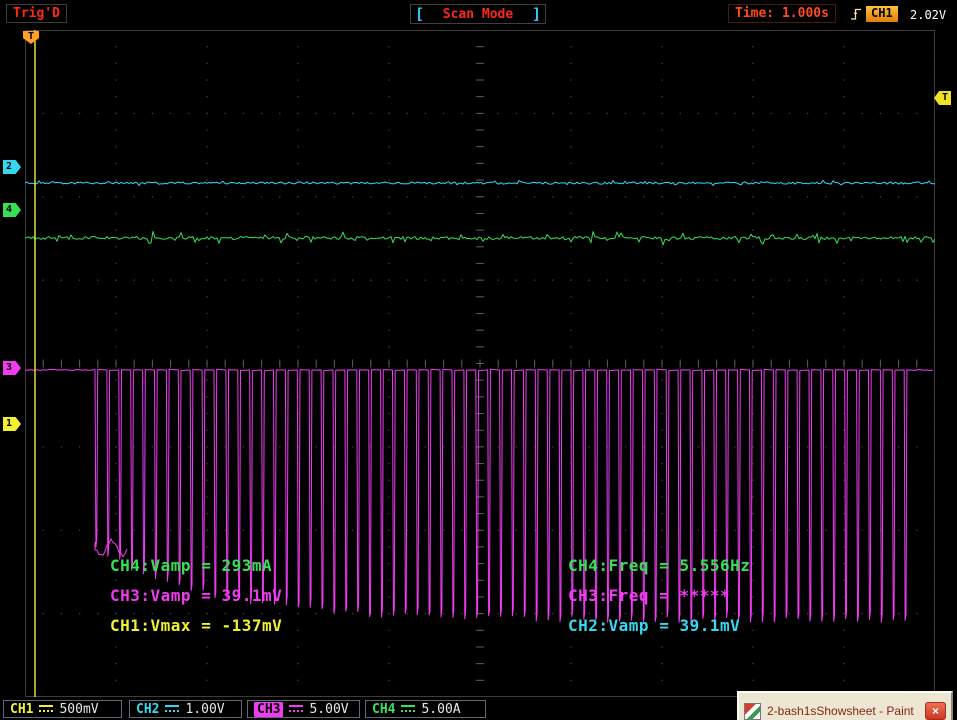 The width and height of the screenshot is (957, 720). What do you see at coordinates (36, 13) in the screenshot?
I see `trigger-status: Trig'D` at bounding box center [36, 13].